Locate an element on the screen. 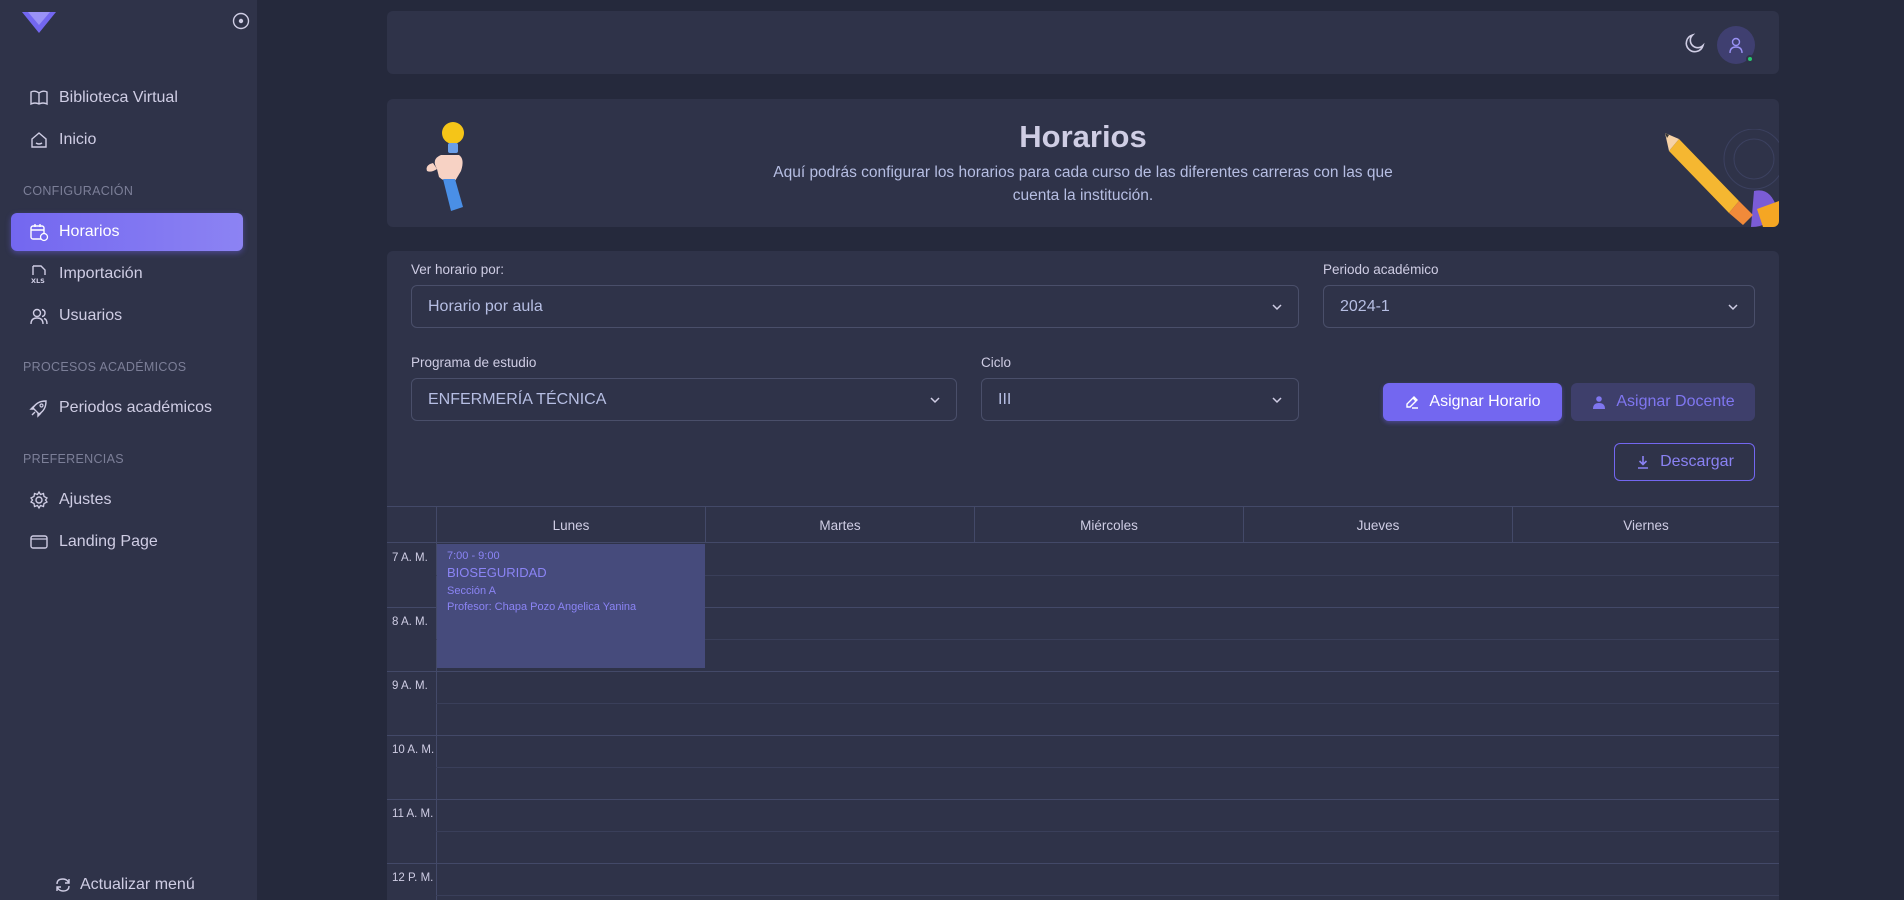 The image size is (1904, 900). sidebar-item-ajustes: Ajustes is located at coordinates (127, 500).